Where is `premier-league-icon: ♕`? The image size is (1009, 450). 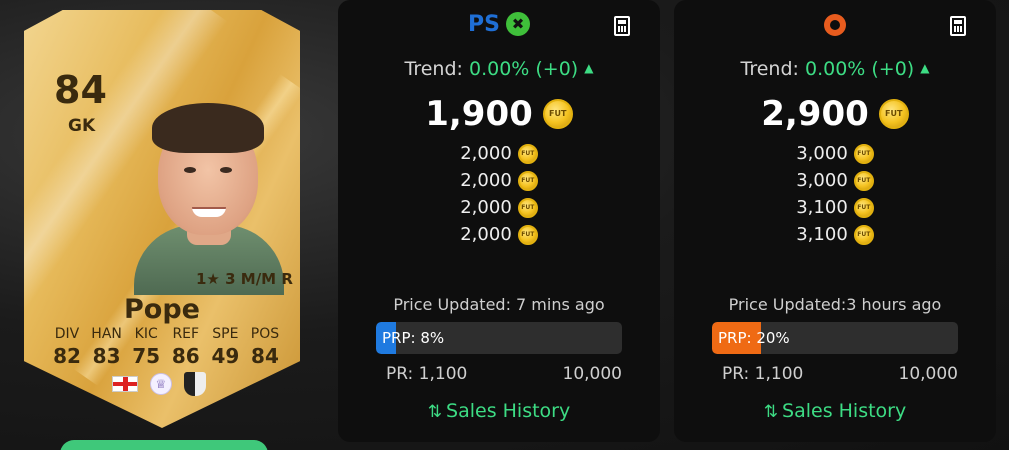
premier-league-icon: ♕ is located at coordinates (161, 384).